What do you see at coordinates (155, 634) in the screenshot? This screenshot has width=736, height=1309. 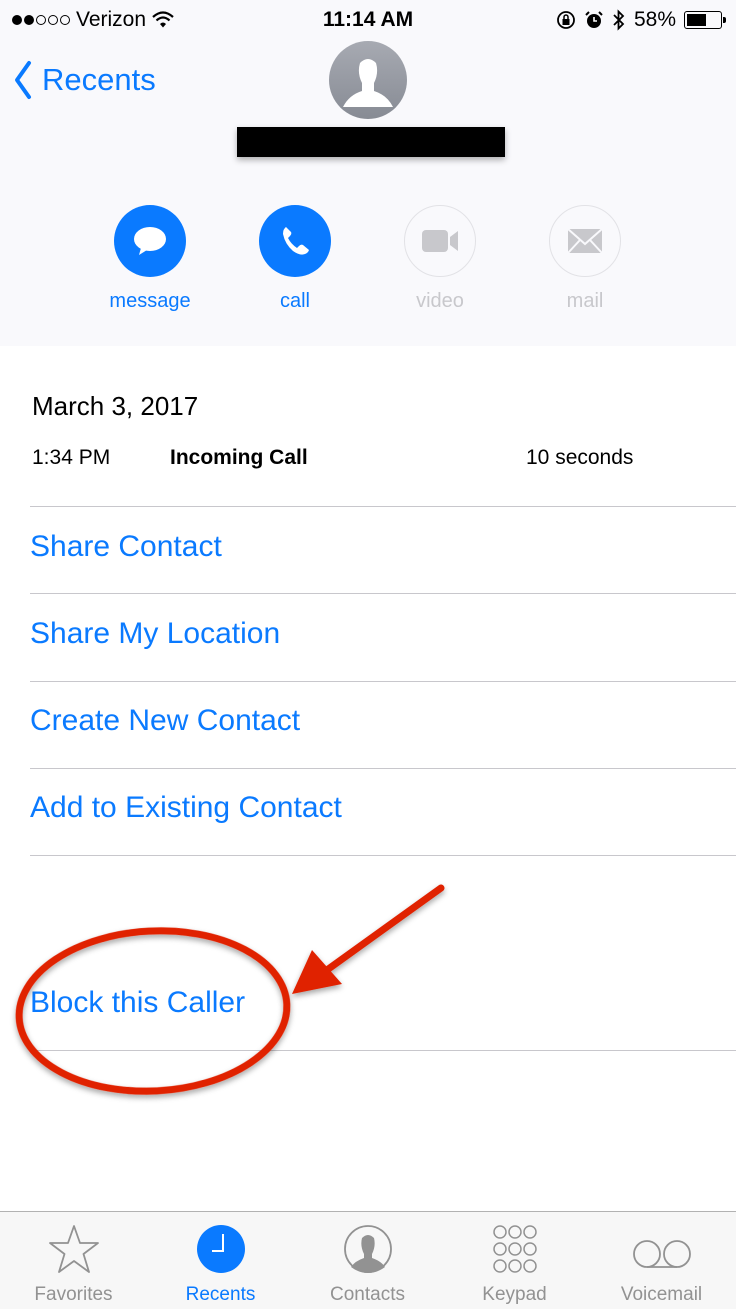 I see `share-location-button: Share My Location` at bounding box center [155, 634].